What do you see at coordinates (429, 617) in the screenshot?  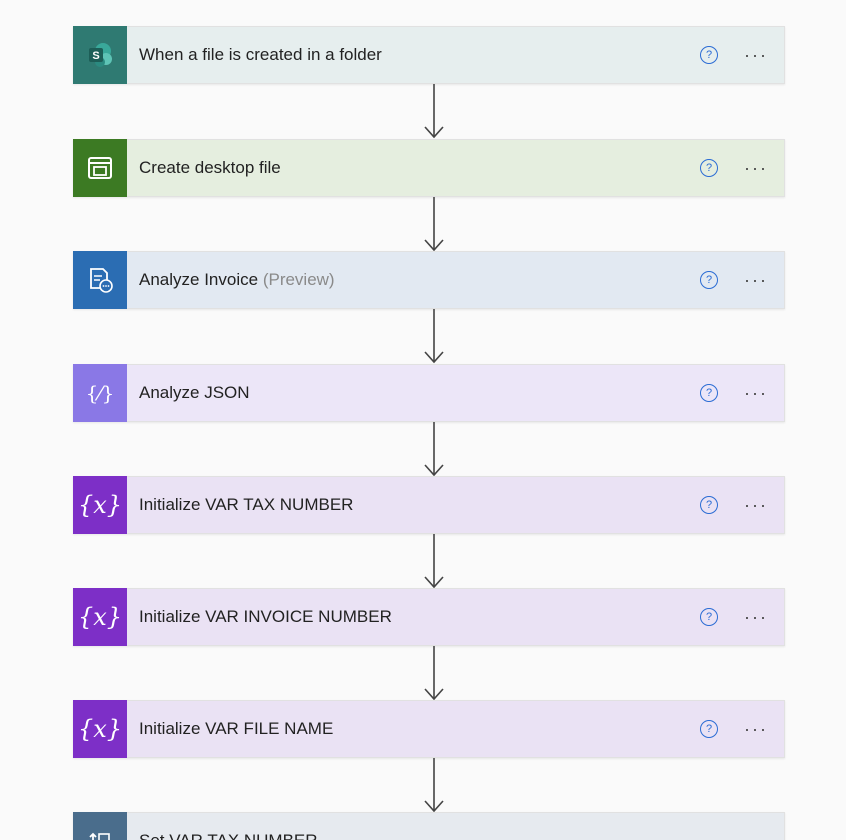 I see `flow-step-init-var-invoice-number: {x} Initialize VAR INVOICE NUMBER ? ···` at bounding box center [429, 617].